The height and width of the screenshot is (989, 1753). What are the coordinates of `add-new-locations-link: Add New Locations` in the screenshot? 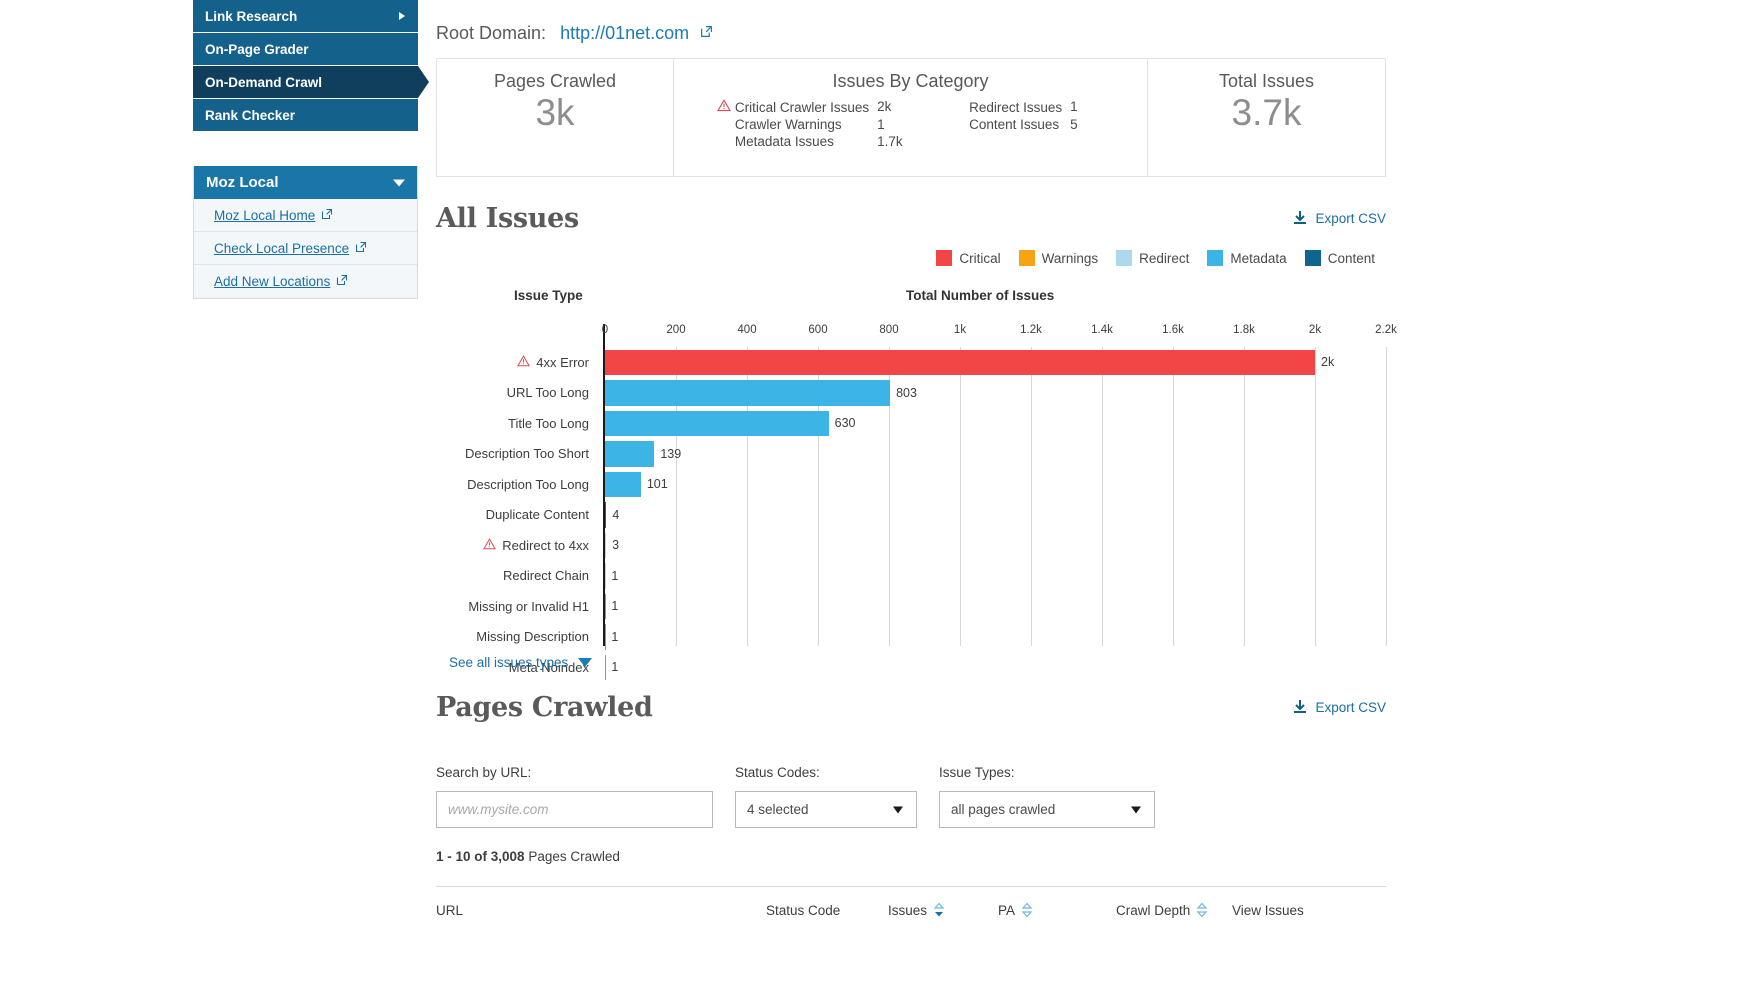 It's located at (272, 281).